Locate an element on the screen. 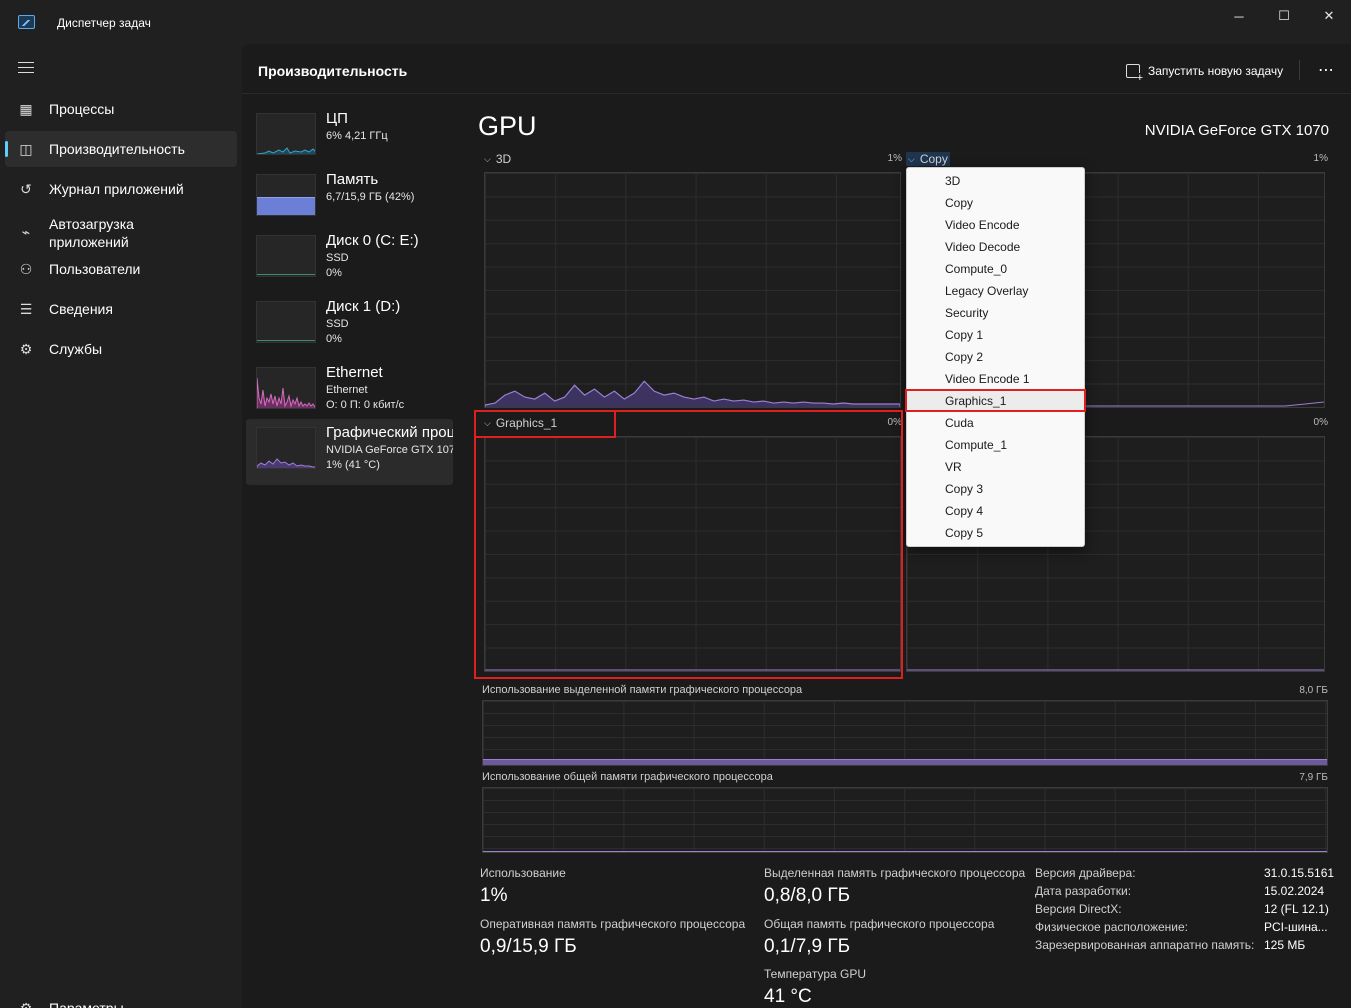  nav-item-settings: ⚙ Параметры is located at coordinates (121, 999).